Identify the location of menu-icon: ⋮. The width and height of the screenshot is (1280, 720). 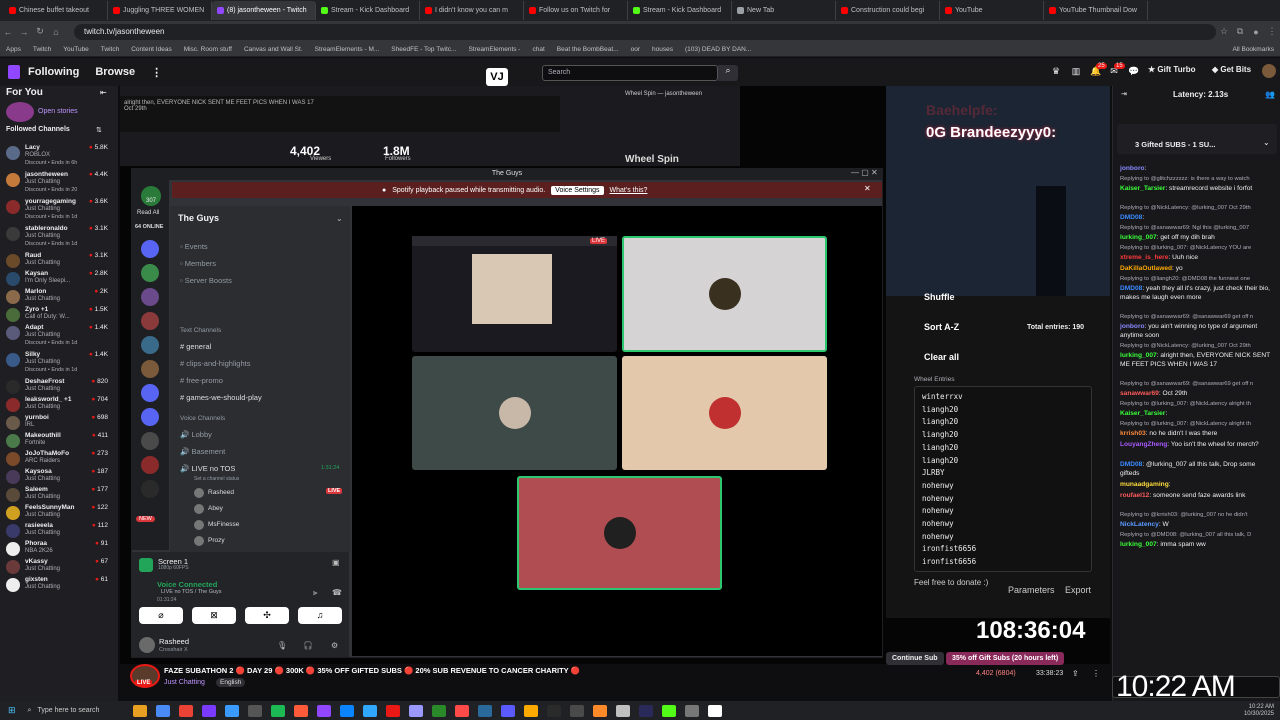
(1272, 31).